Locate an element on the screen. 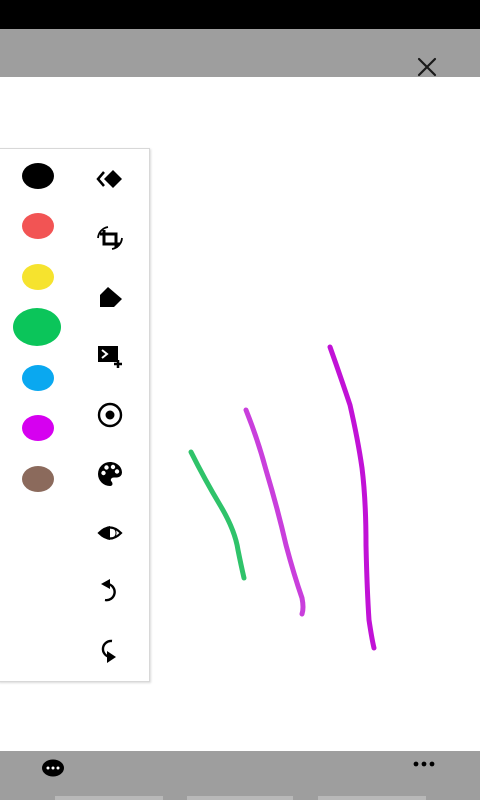 Image resolution: width=480 pixels, height=800 pixels. redo-icon is located at coordinates (108, 651).